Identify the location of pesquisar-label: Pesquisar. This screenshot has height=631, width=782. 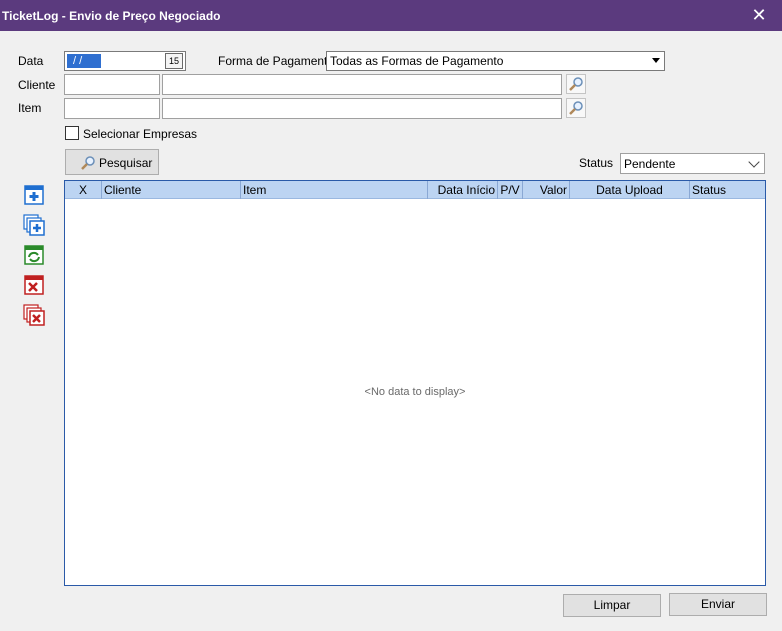
(126, 163).